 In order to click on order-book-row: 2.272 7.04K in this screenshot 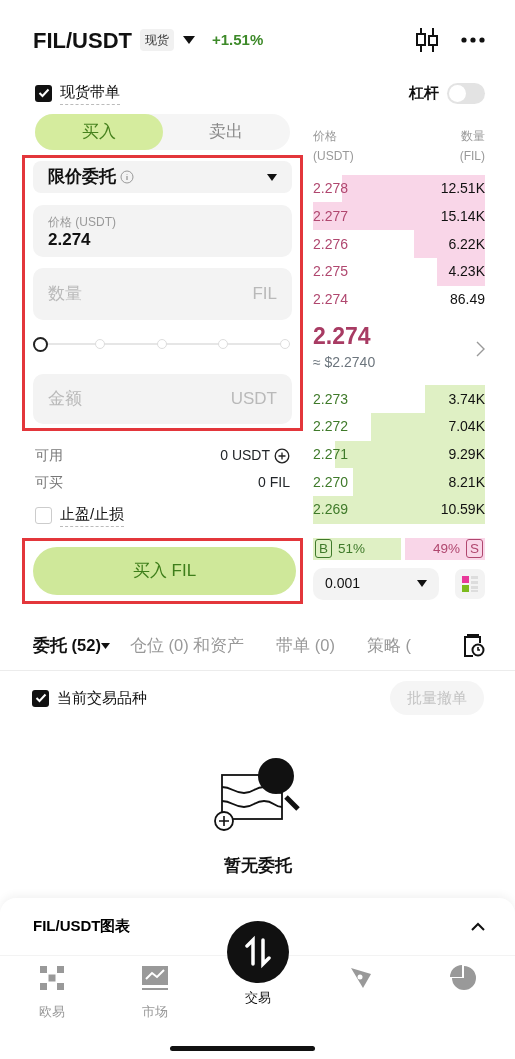, I will do `click(399, 426)`.